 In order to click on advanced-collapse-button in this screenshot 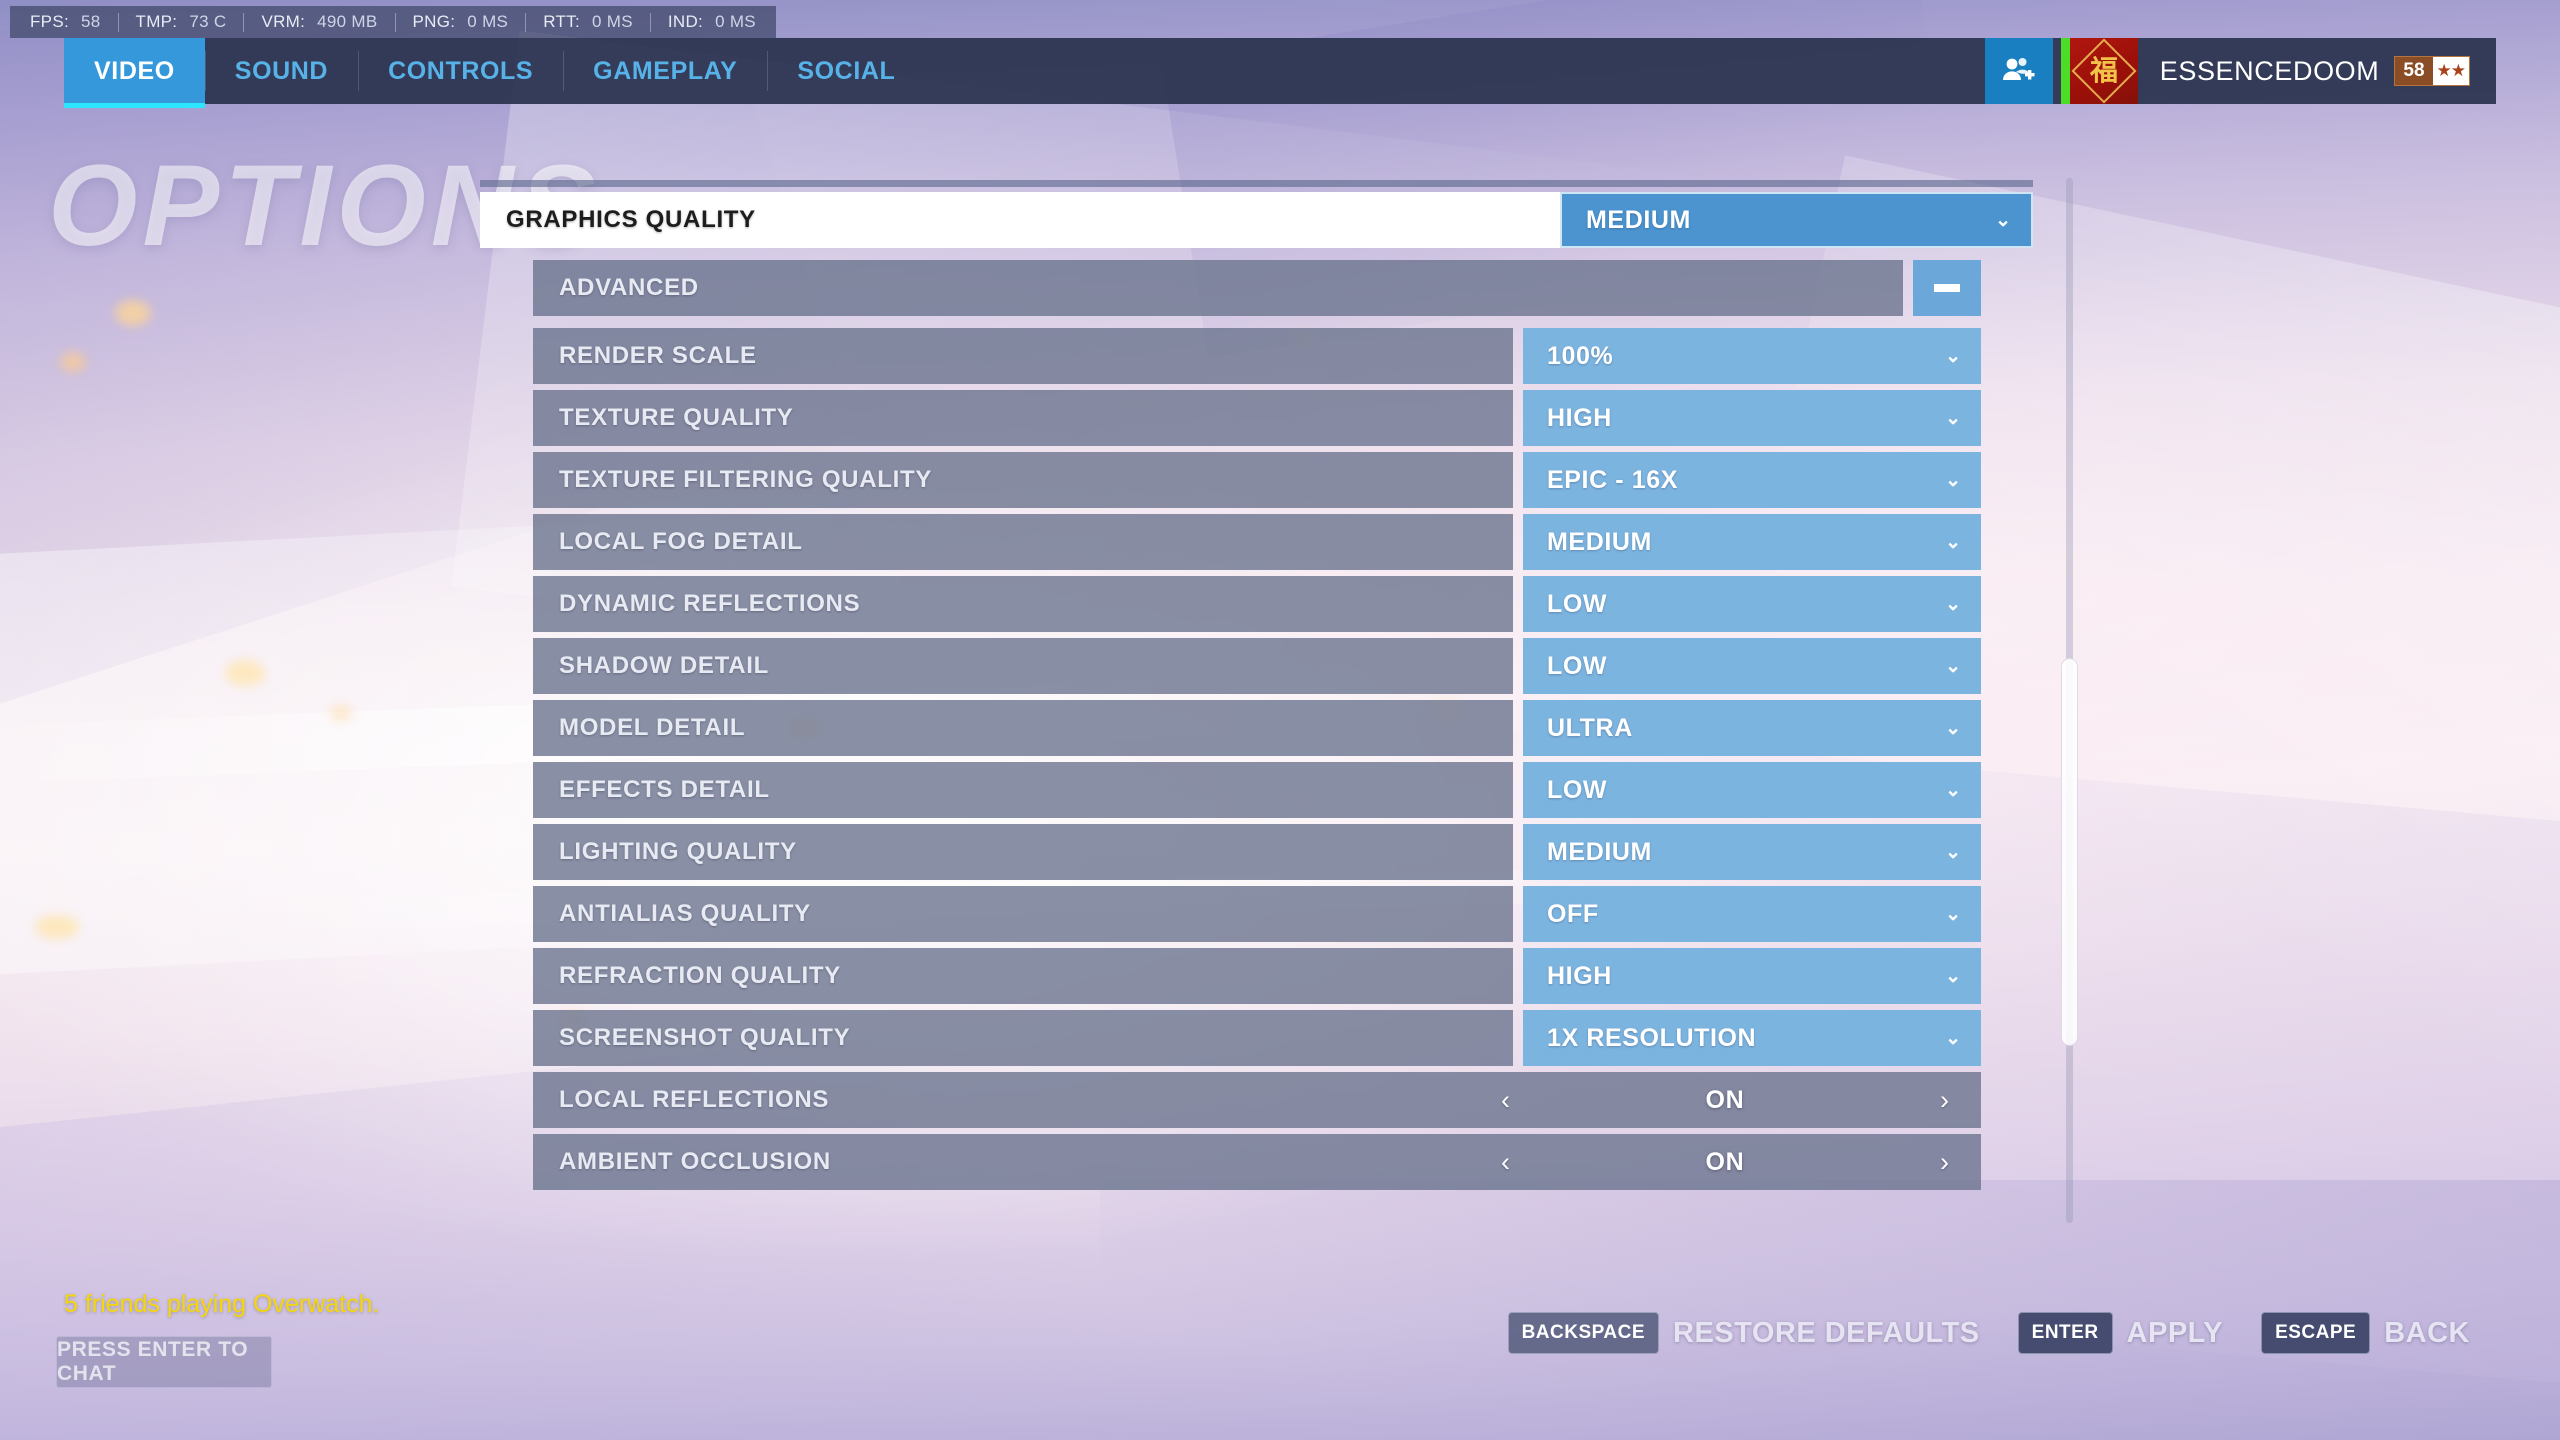, I will do `click(1947, 288)`.